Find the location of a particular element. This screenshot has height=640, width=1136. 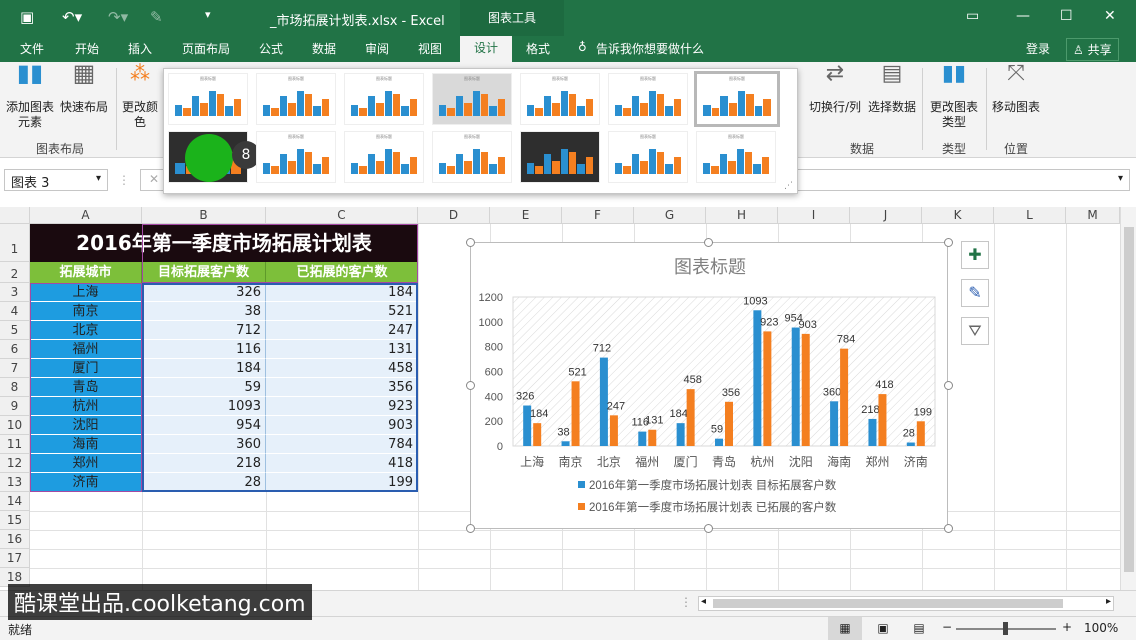

x-tick-label: 海南 is located at coordinates (839, 461).